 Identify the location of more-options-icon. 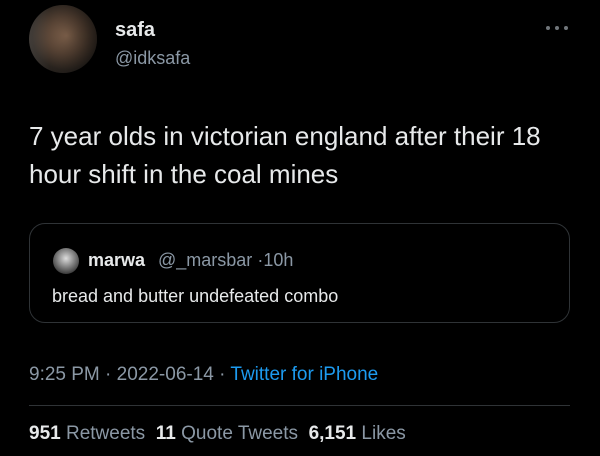
(557, 28).